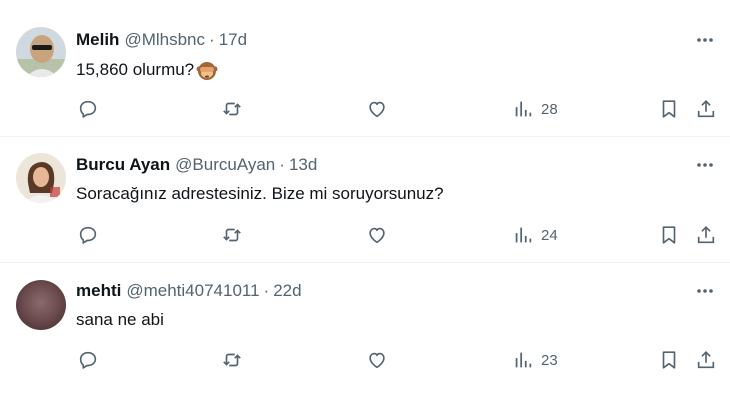 This screenshot has width=730, height=420. What do you see at coordinates (549, 109) in the screenshot?
I see `views-count: 28` at bounding box center [549, 109].